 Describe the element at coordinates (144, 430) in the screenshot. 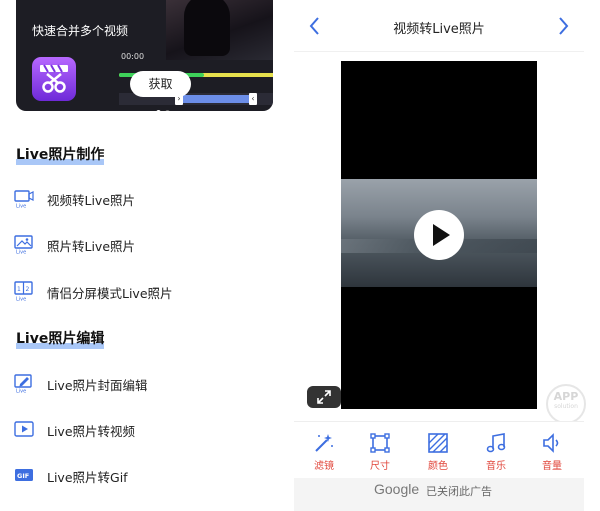

I see `menu-item-live-to-video: Live照片转视频` at that location.